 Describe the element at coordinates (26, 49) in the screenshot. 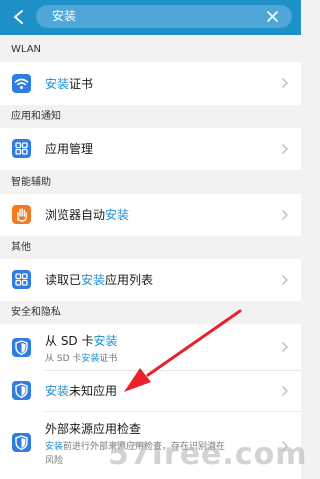

I see `section-header-wlan: WLAN` at that location.